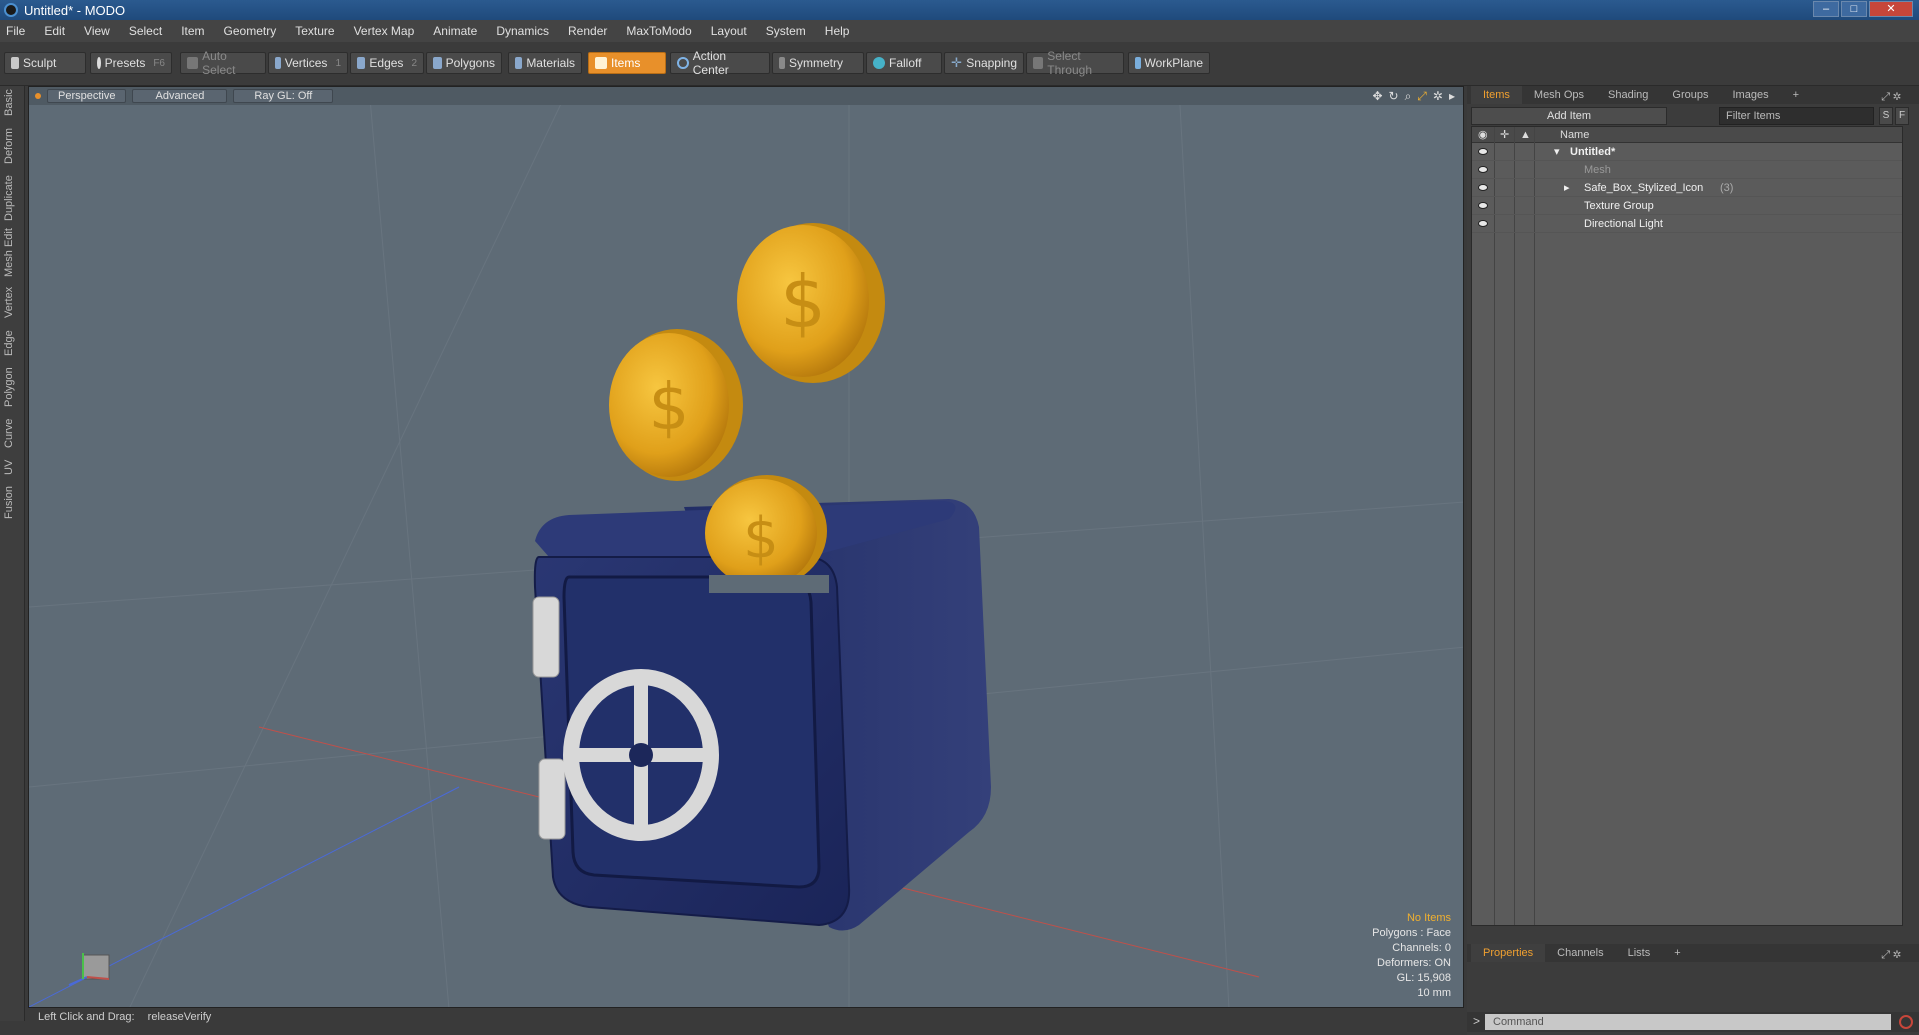  What do you see at coordinates (1075, 63) in the screenshot?
I see `select-through-button: Select Through` at bounding box center [1075, 63].